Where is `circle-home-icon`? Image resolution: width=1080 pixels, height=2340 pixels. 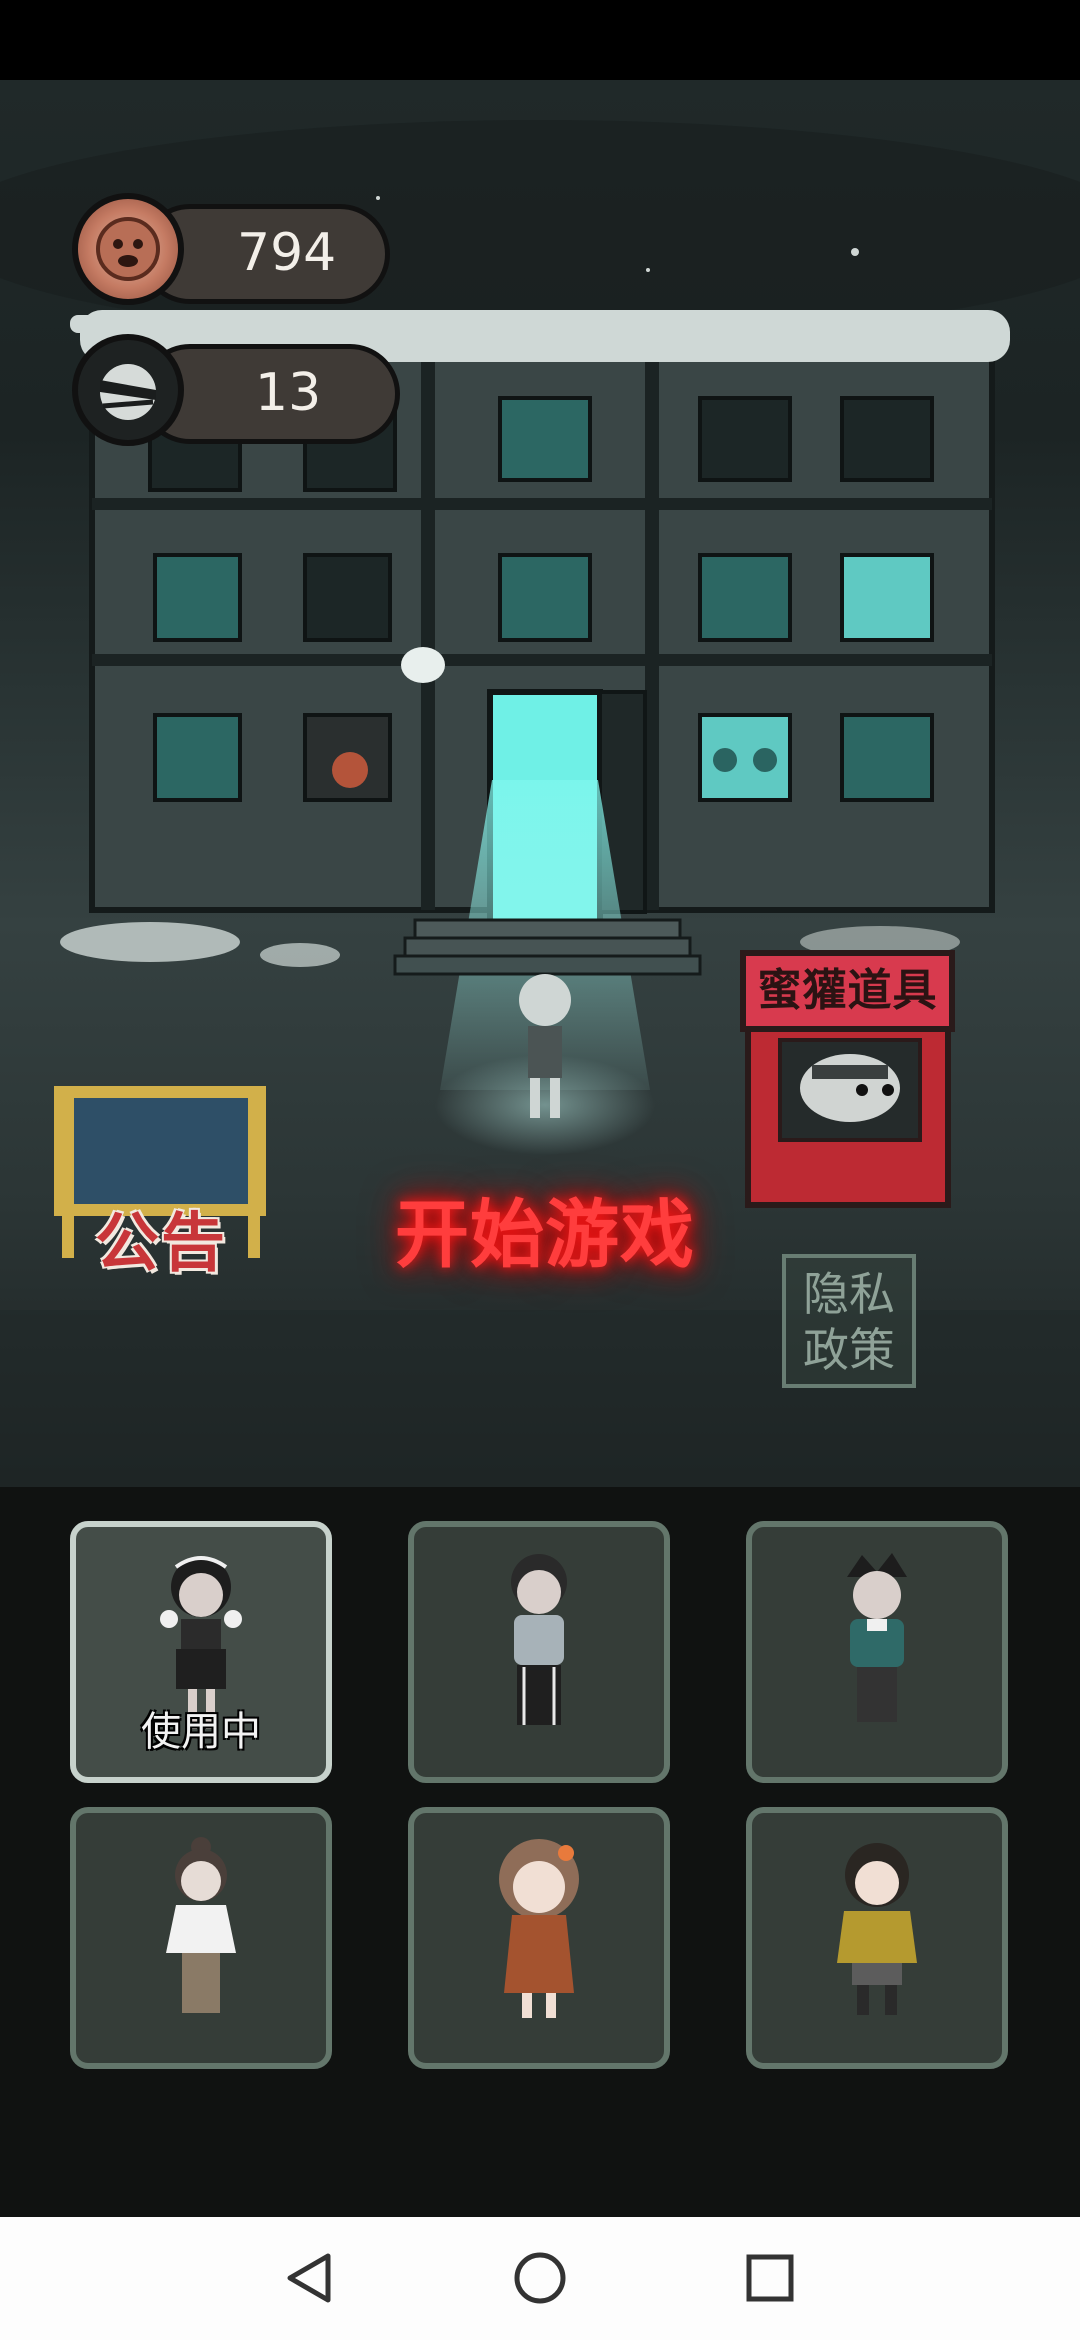 circle-home-icon is located at coordinates (540, 2278).